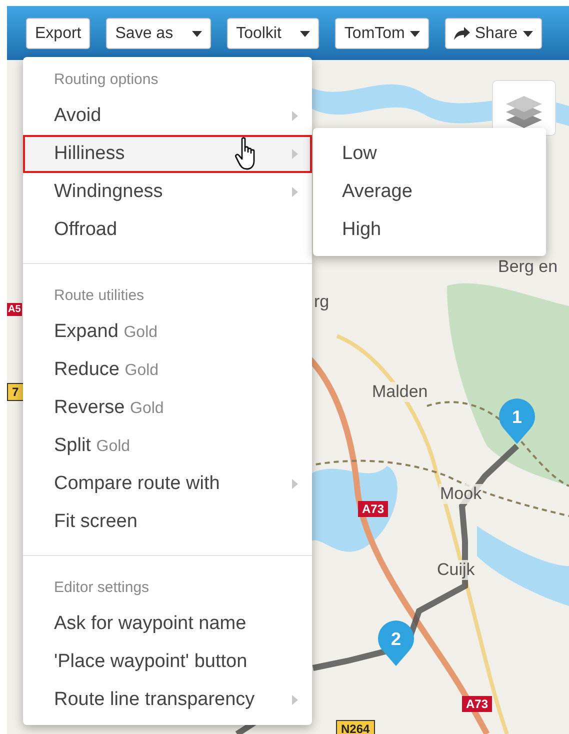  What do you see at coordinates (429, 154) in the screenshot?
I see `submenu-item: Low` at bounding box center [429, 154].